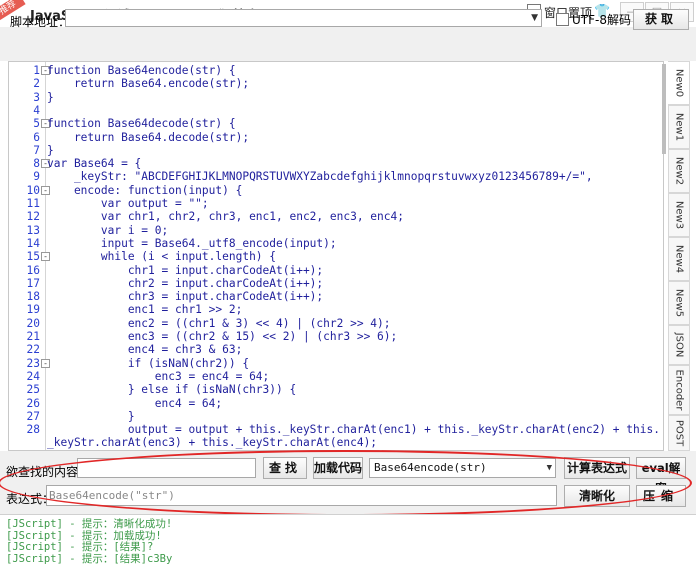  What do you see at coordinates (166, 468) in the screenshot?
I see `find-input` at bounding box center [166, 468].